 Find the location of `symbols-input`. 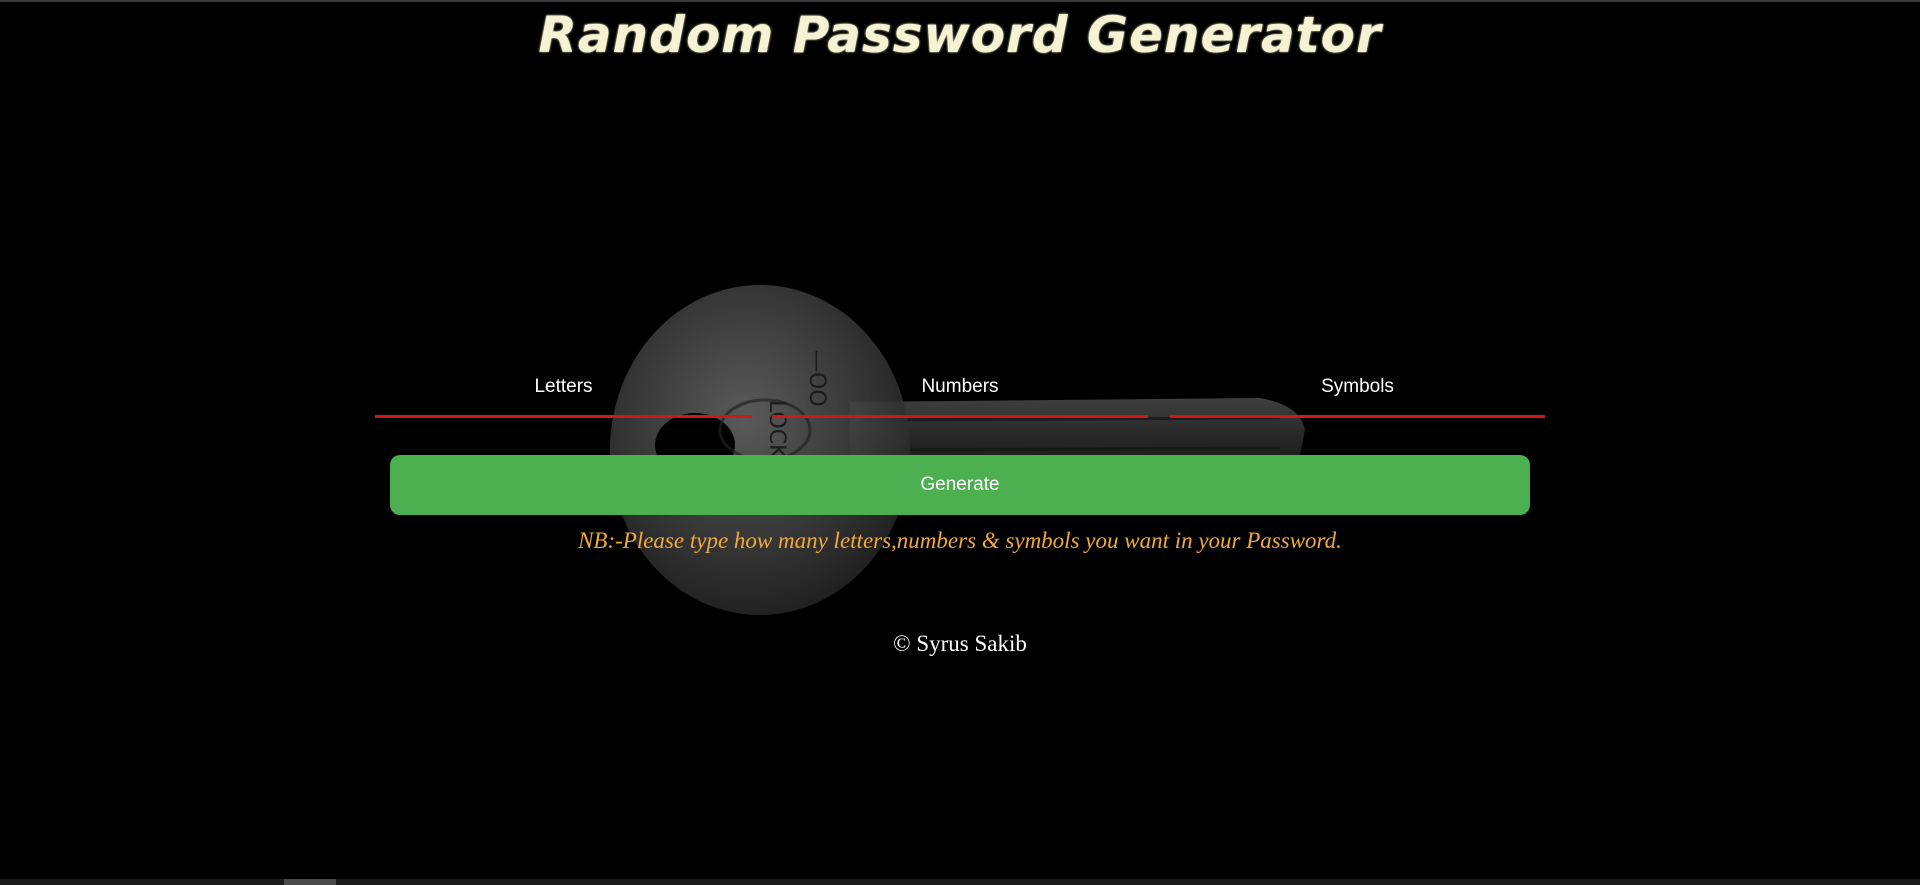

symbols-input is located at coordinates (1357, 409).